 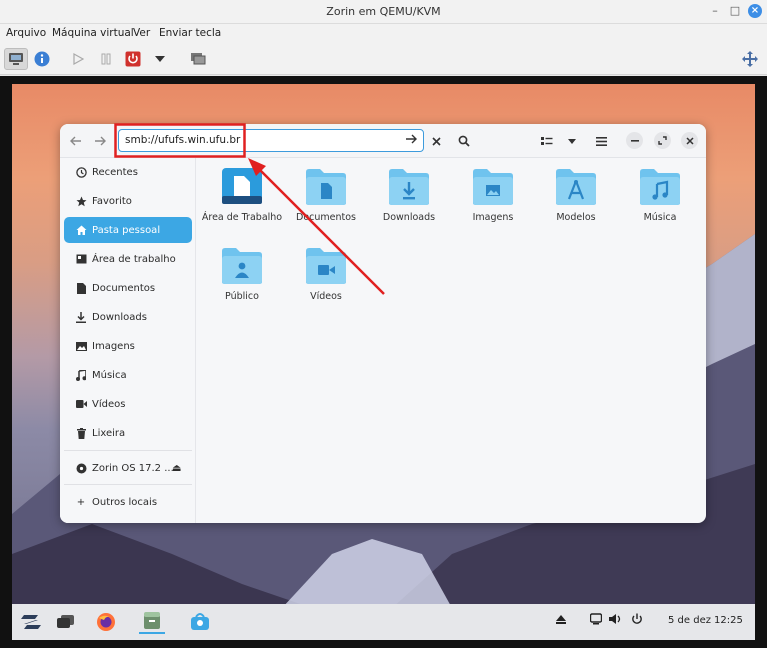 I want to click on folder-item-downloads: Downloads, so click(x=409, y=196).